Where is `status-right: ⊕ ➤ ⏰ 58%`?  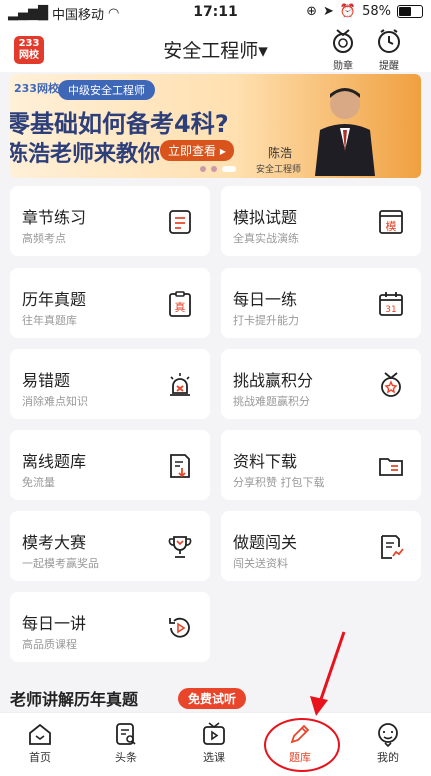 status-right: ⊕ ➤ ⏰ 58% is located at coordinates (364, 11).